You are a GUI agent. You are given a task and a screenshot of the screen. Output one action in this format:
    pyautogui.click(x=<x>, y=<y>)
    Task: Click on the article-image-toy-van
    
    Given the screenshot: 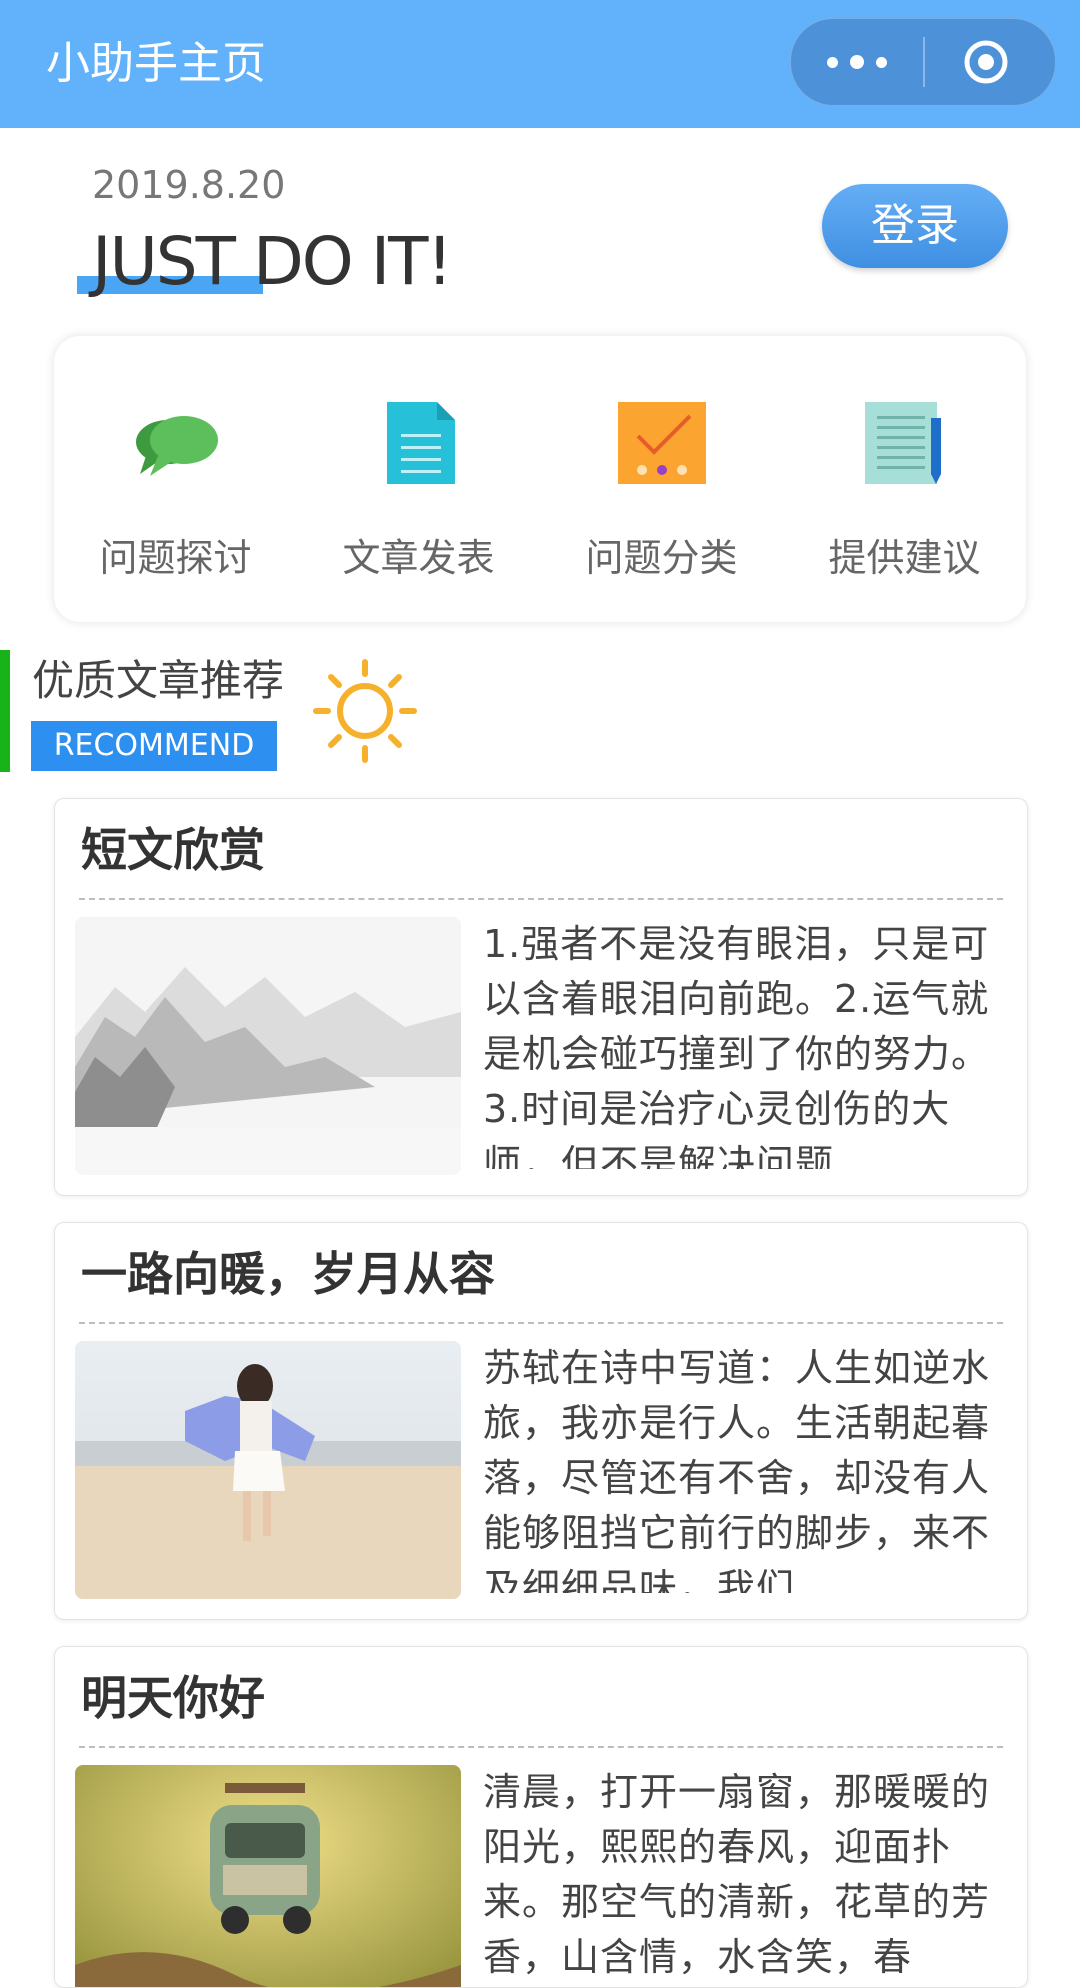 What is the action you would take?
    pyautogui.click(x=268, y=1876)
    